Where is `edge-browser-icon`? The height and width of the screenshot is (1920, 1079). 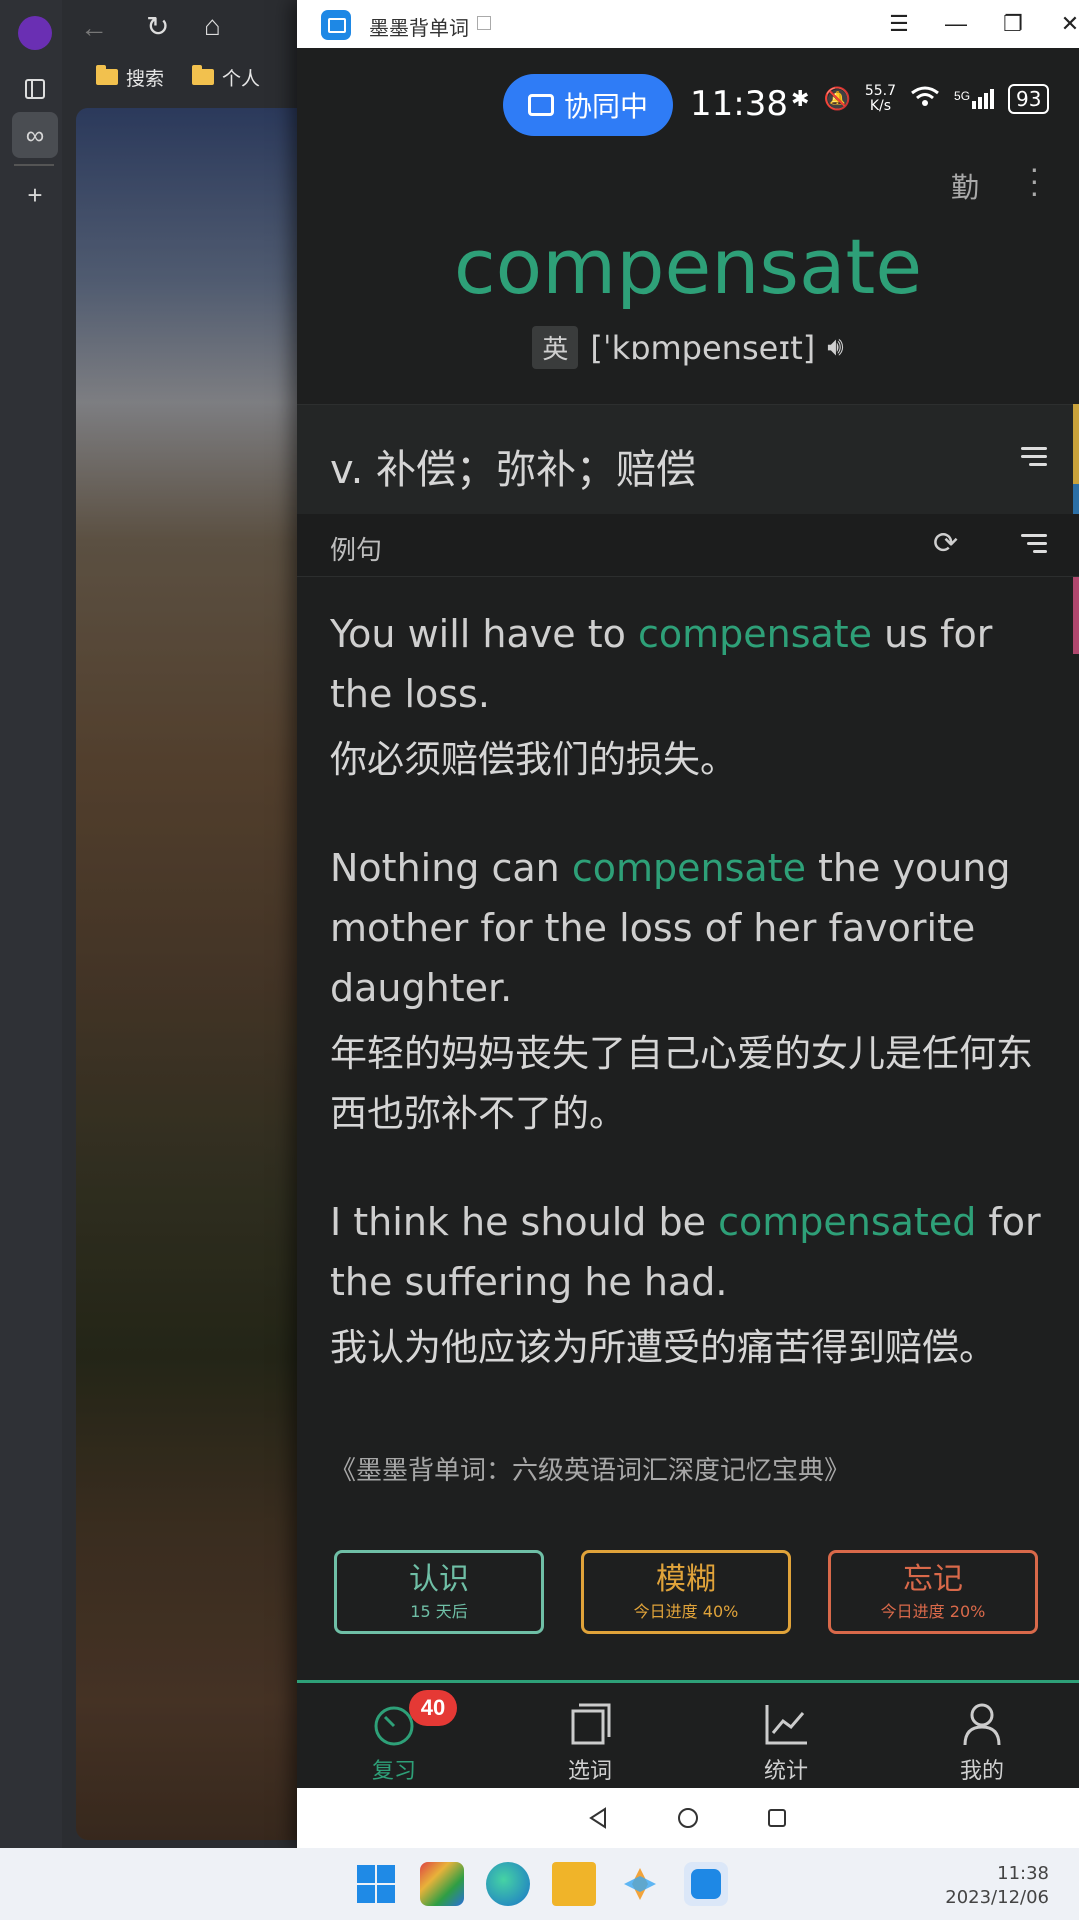 edge-browser-icon is located at coordinates (508, 1884).